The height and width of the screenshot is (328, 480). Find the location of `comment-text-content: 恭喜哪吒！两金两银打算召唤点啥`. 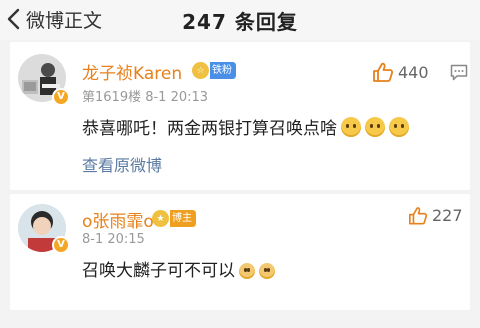

comment-text-content: 恭喜哪吒！两金两银打算召唤点啥 is located at coordinates (209, 129).